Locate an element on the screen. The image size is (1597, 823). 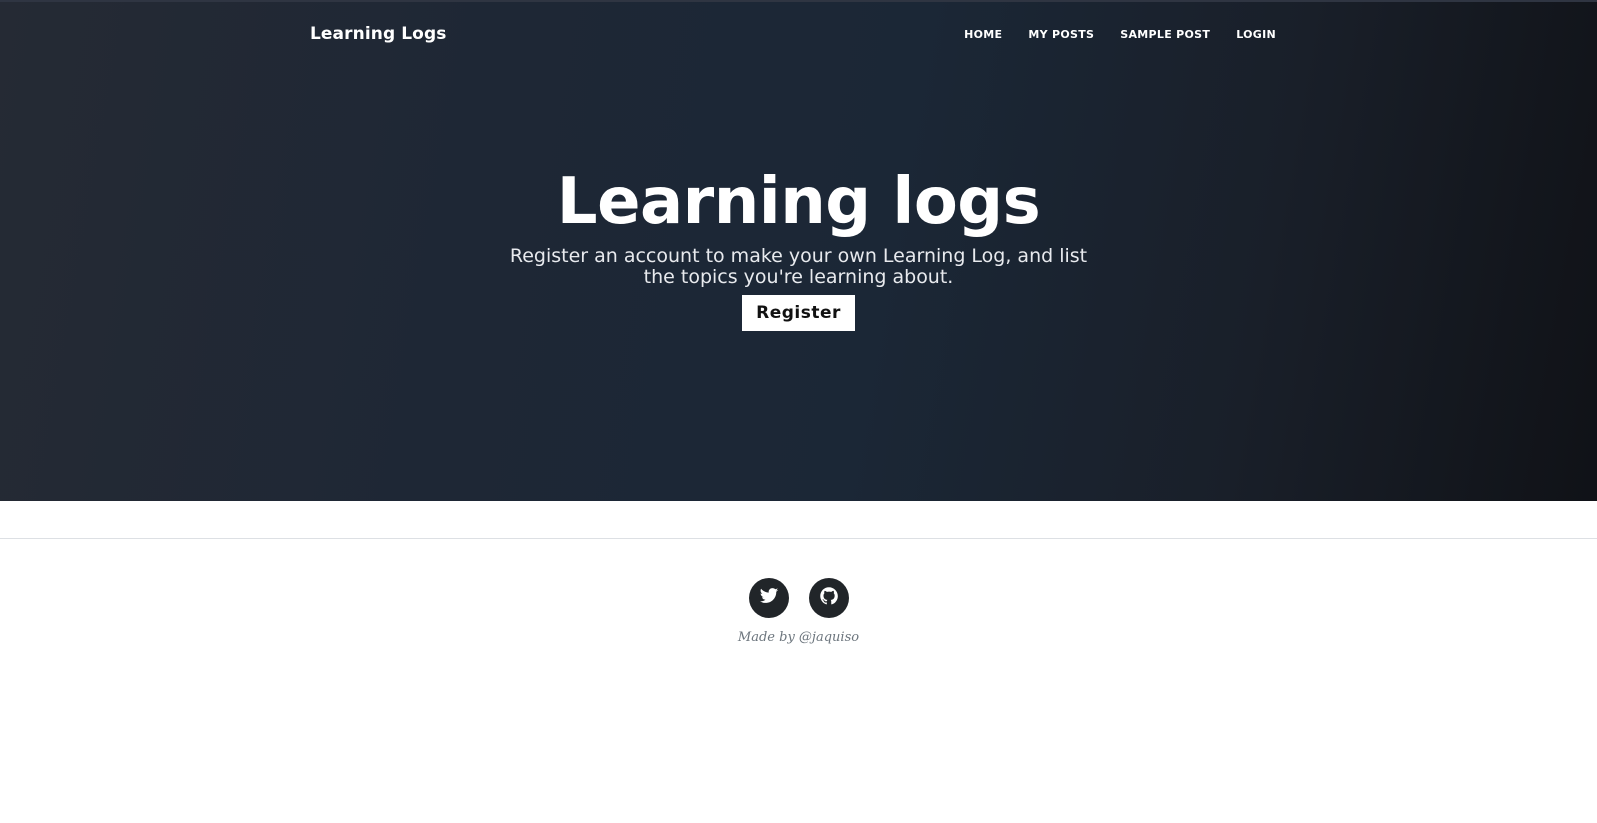
social-links is located at coordinates (798, 598).